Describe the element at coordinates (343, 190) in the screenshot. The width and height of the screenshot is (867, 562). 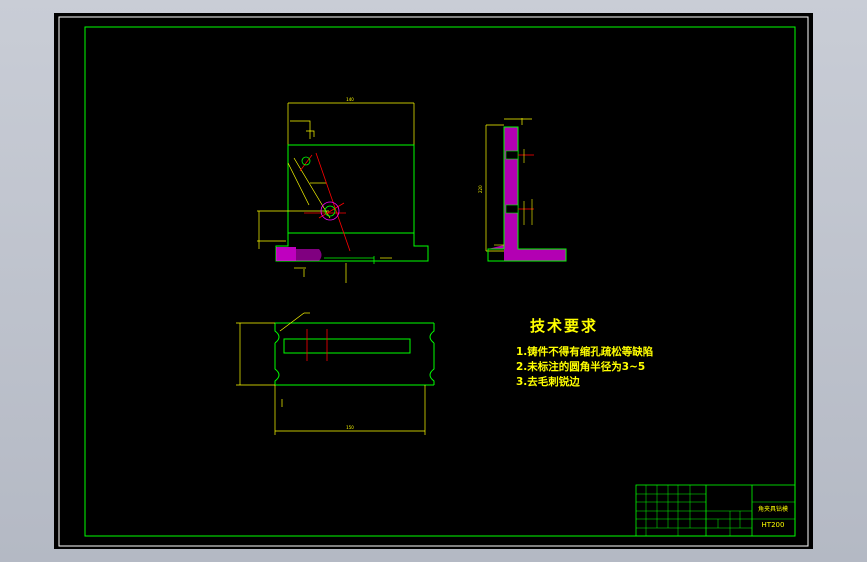
I see `front-view: 140` at that location.